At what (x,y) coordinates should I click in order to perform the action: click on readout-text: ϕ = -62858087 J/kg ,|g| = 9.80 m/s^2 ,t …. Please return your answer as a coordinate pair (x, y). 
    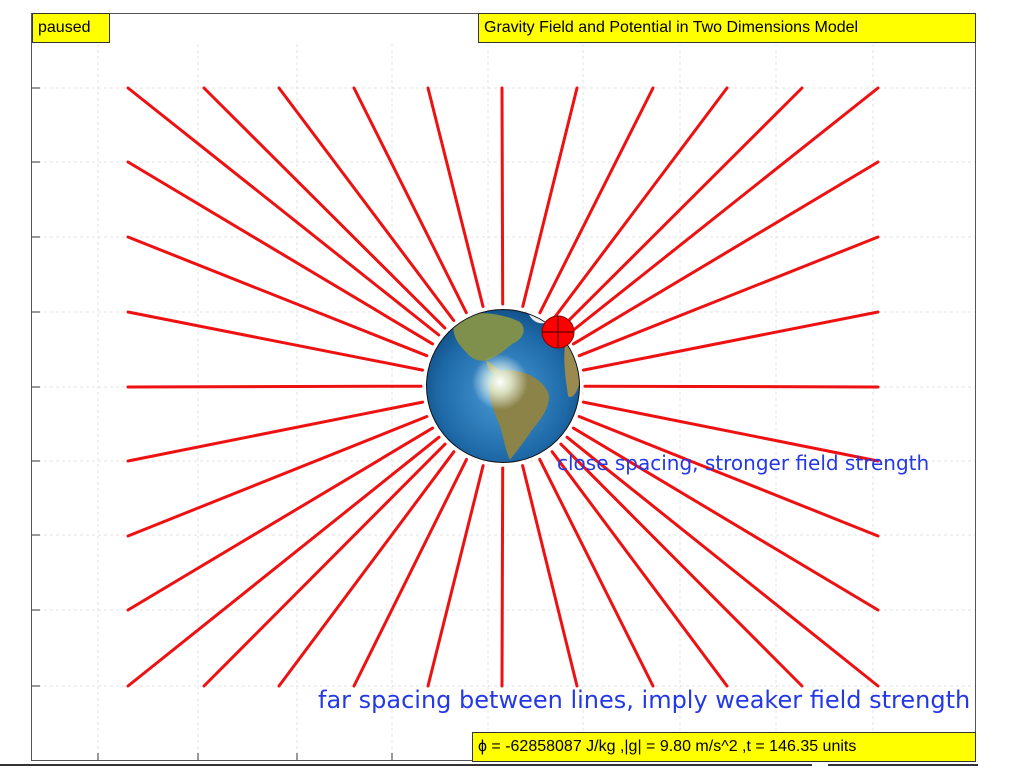
    Looking at the image, I should click on (667, 746).